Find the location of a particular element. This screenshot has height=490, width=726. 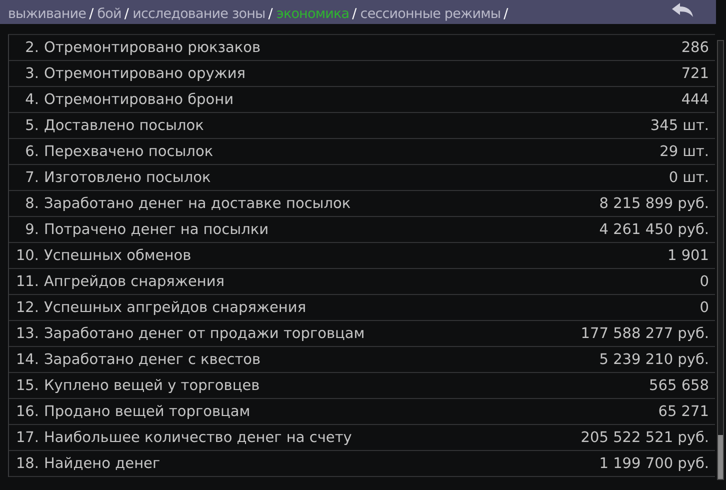

row-number: 18. is located at coordinates (26, 464).